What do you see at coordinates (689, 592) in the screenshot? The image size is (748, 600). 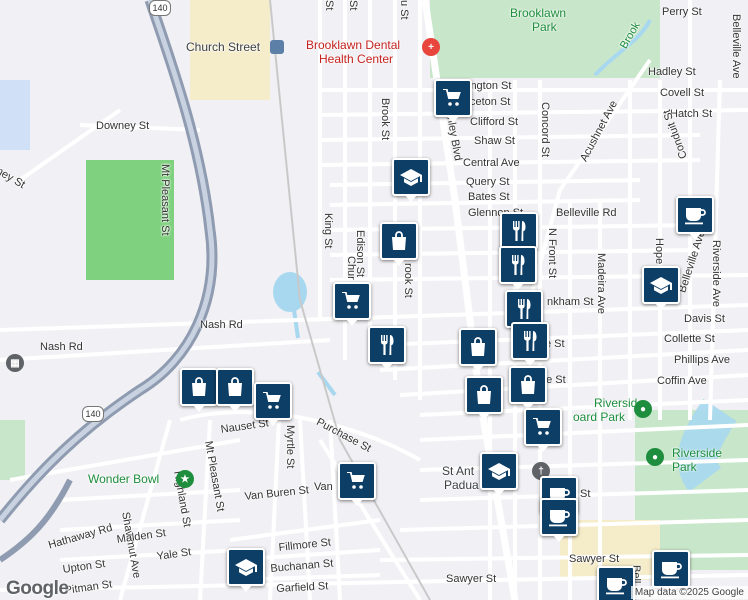 I see `map-attribution: Map data ©2025 Google` at bounding box center [689, 592].